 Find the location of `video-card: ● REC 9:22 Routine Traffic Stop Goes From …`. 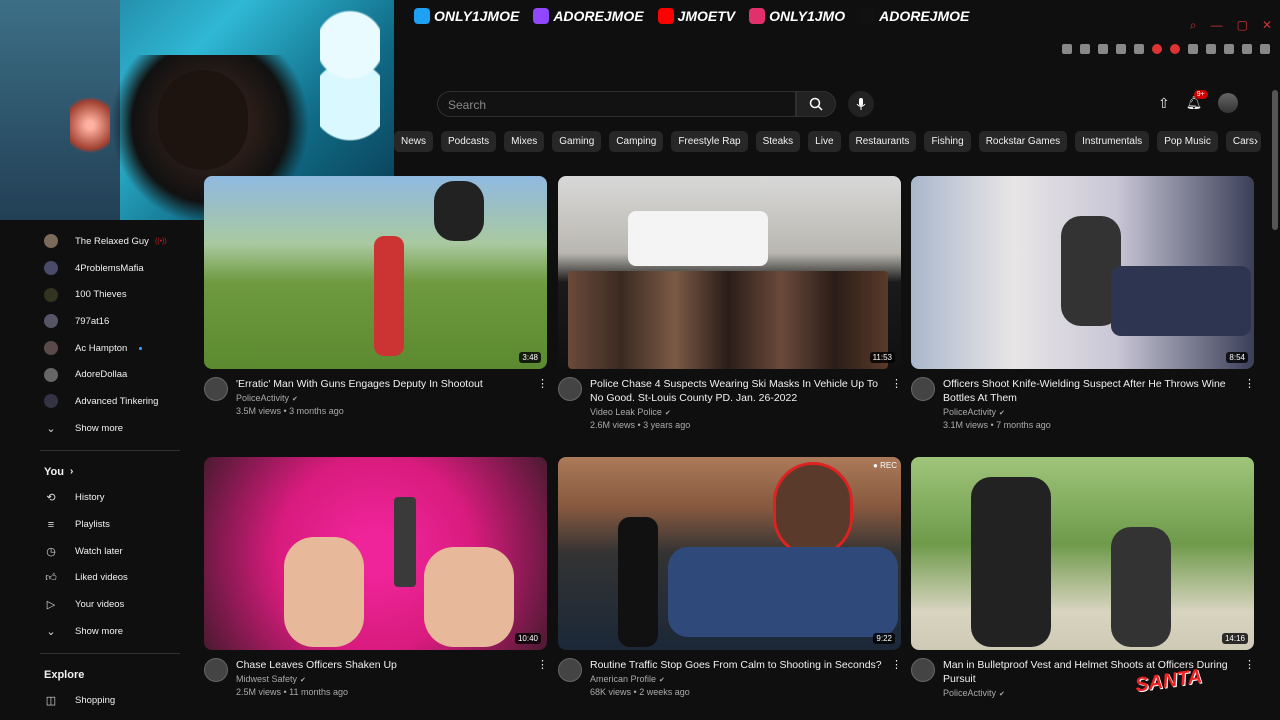

video-card: ● REC 9:22 Routine Traffic Stop Goes From … is located at coordinates (730, 577).